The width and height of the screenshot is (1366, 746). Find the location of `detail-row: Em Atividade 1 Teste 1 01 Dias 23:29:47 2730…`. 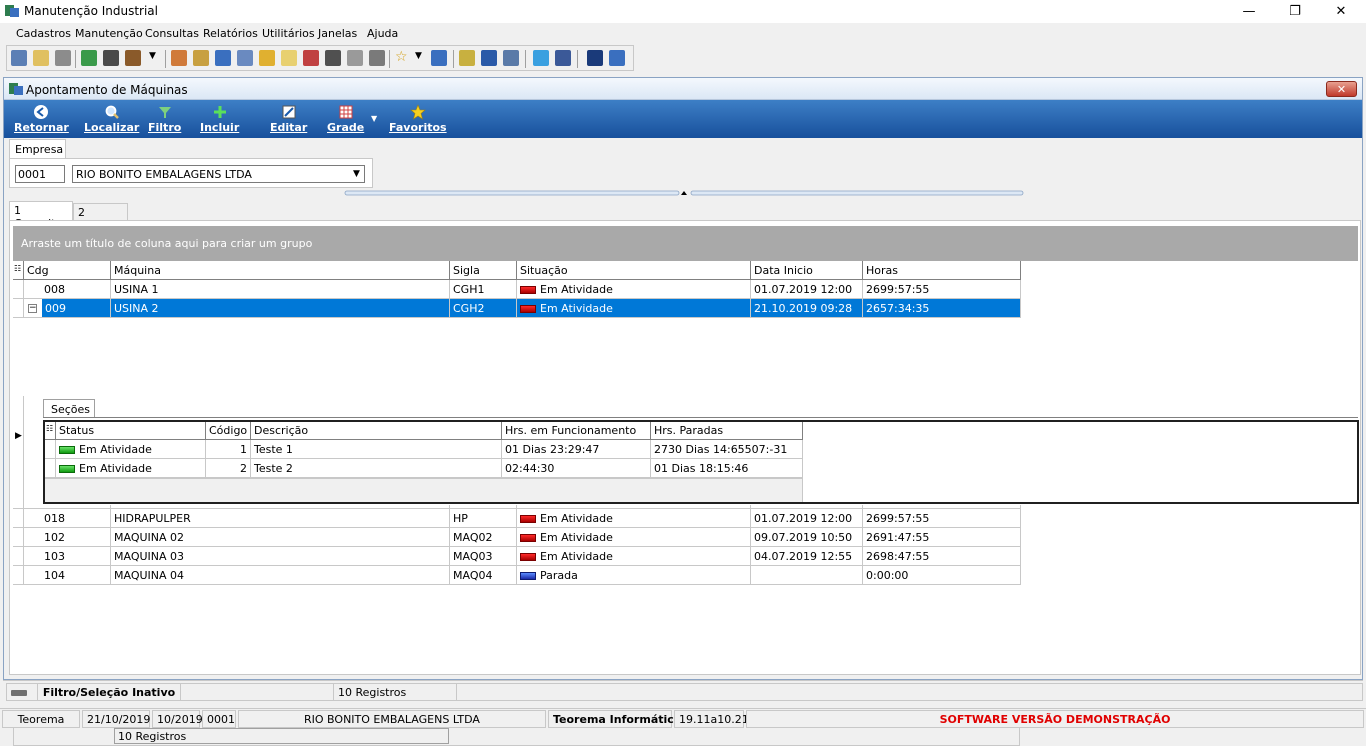

detail-row: Em Atividade 1 Teste 1 01 Dias 23:29:47 2730… is located at coordinates (424, 449).